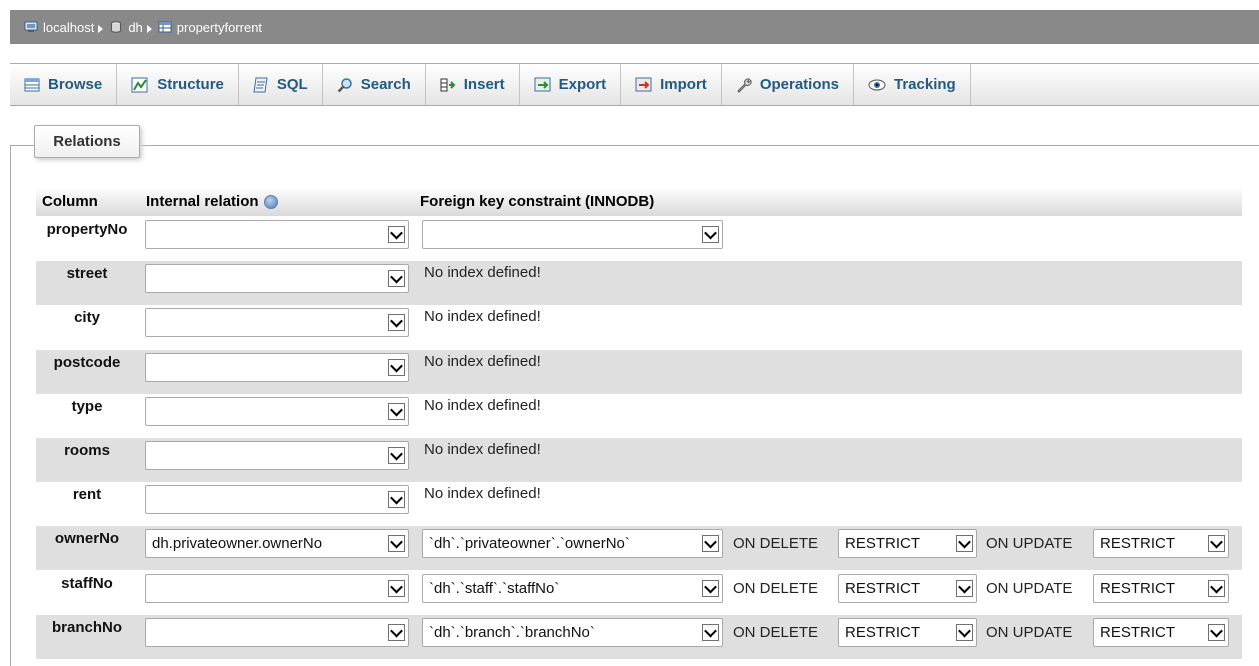 Image resolution: width=1259 pixels, height=666 pixels. Describe the element at coordinates (1029, 632) in the screenshot. I see `on-update-label: ON UPDATE` at that location.